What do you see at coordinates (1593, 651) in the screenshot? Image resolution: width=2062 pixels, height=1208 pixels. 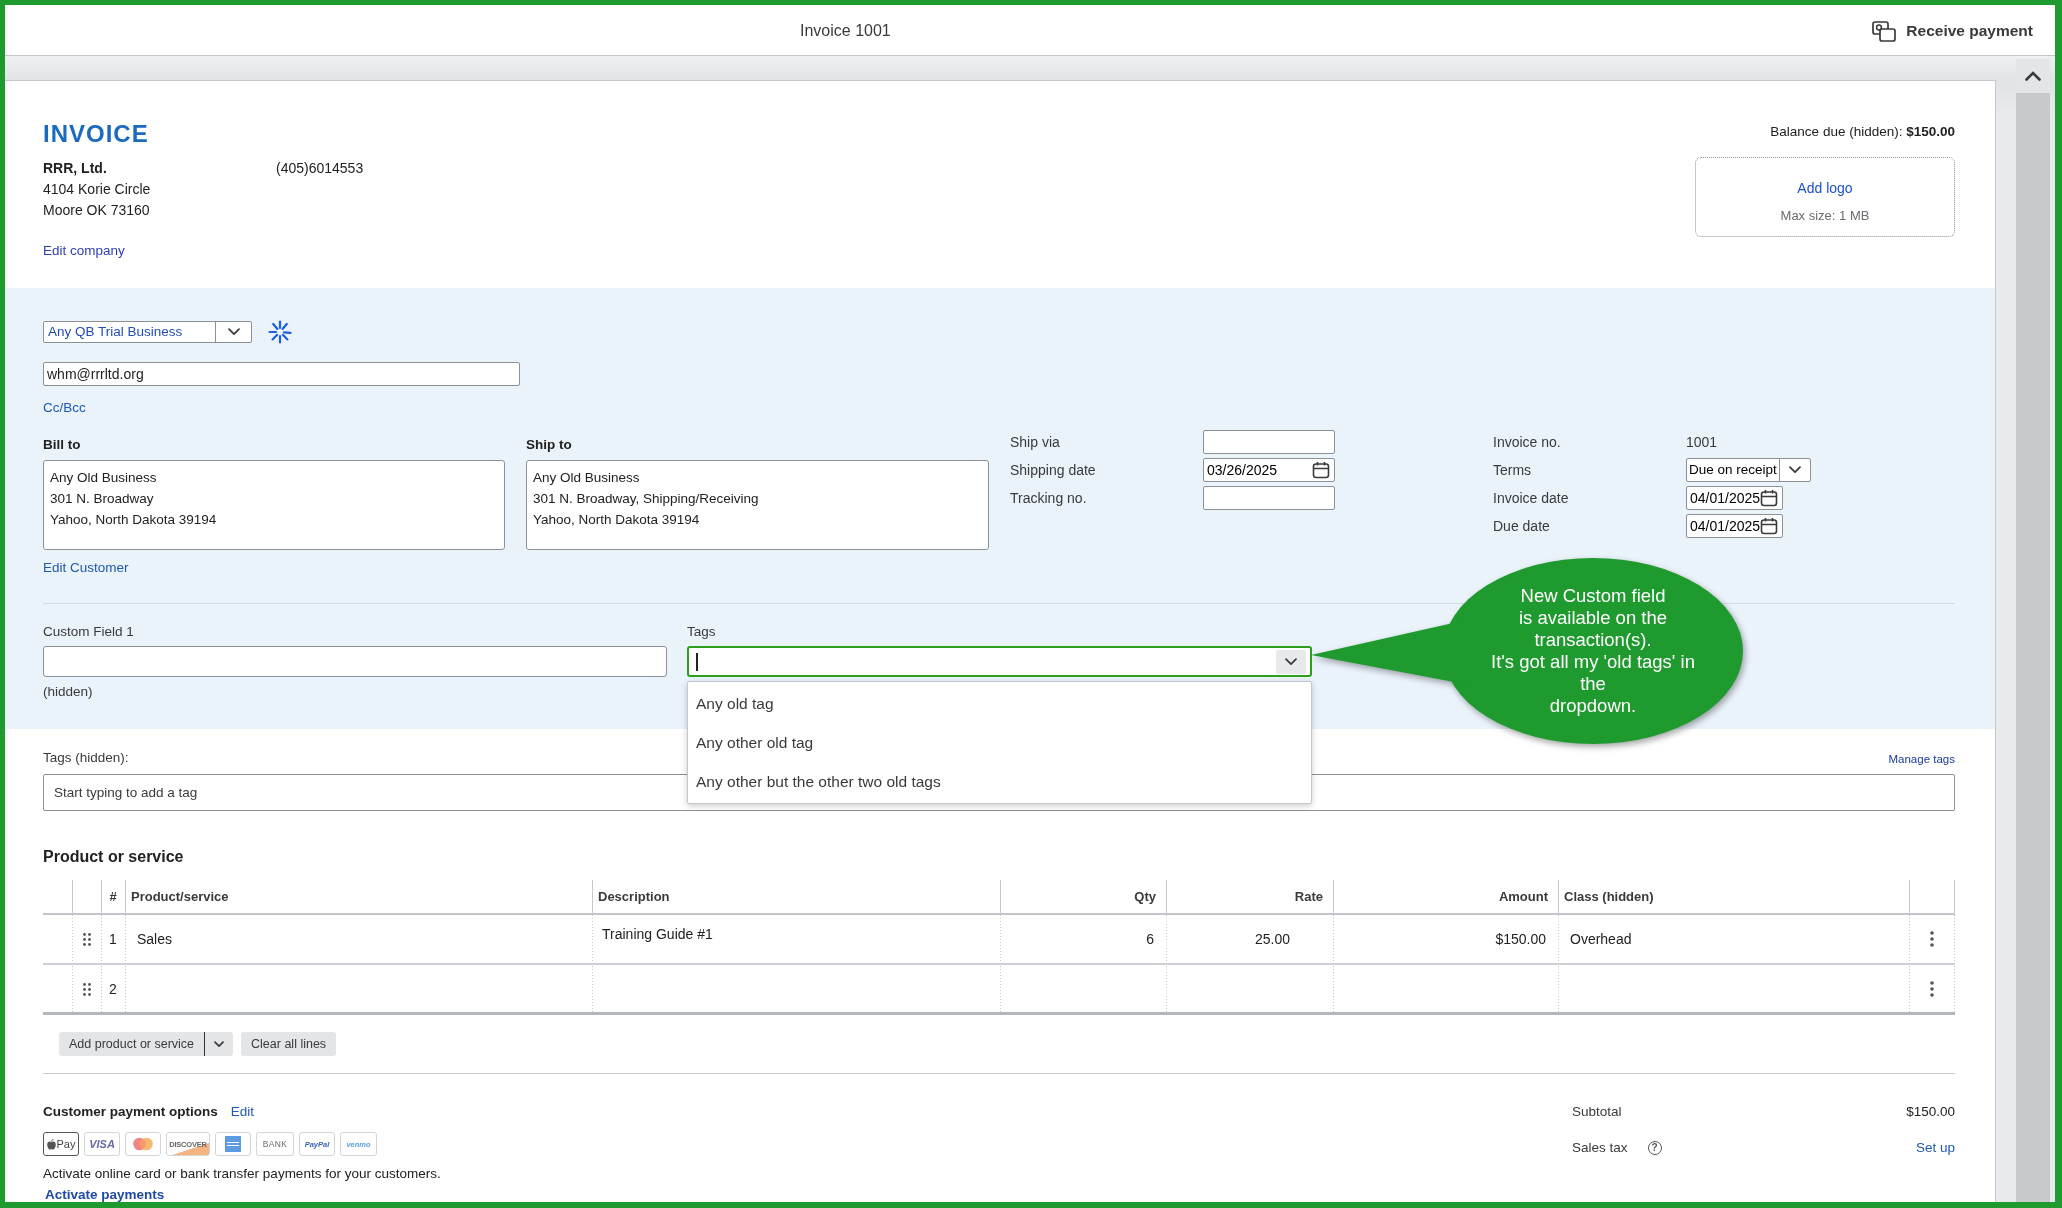 I see `callout-text: New Custom field is available on the transaction(s). It's got all my 'old tags' in the dropdown.` at bounding box center [1593, 651].